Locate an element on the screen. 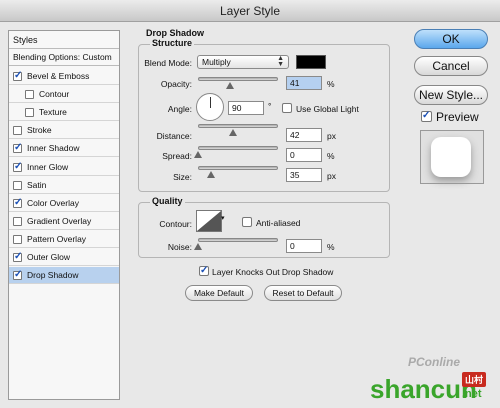  opacity-unit: % is located at coordinates (331, 84).